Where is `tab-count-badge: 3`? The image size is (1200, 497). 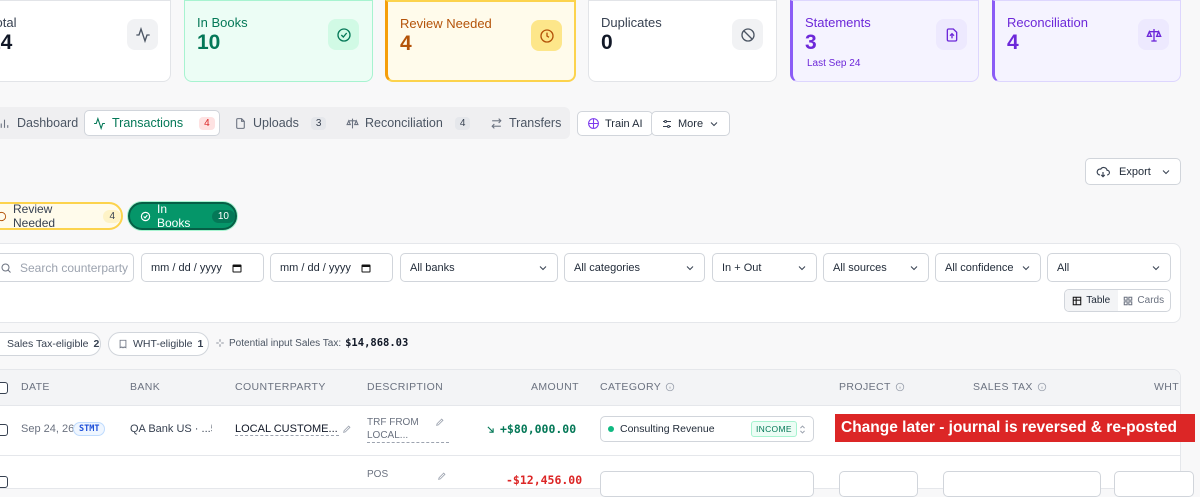 tab-count-badge: 3 is located at coordinates (318, 123).